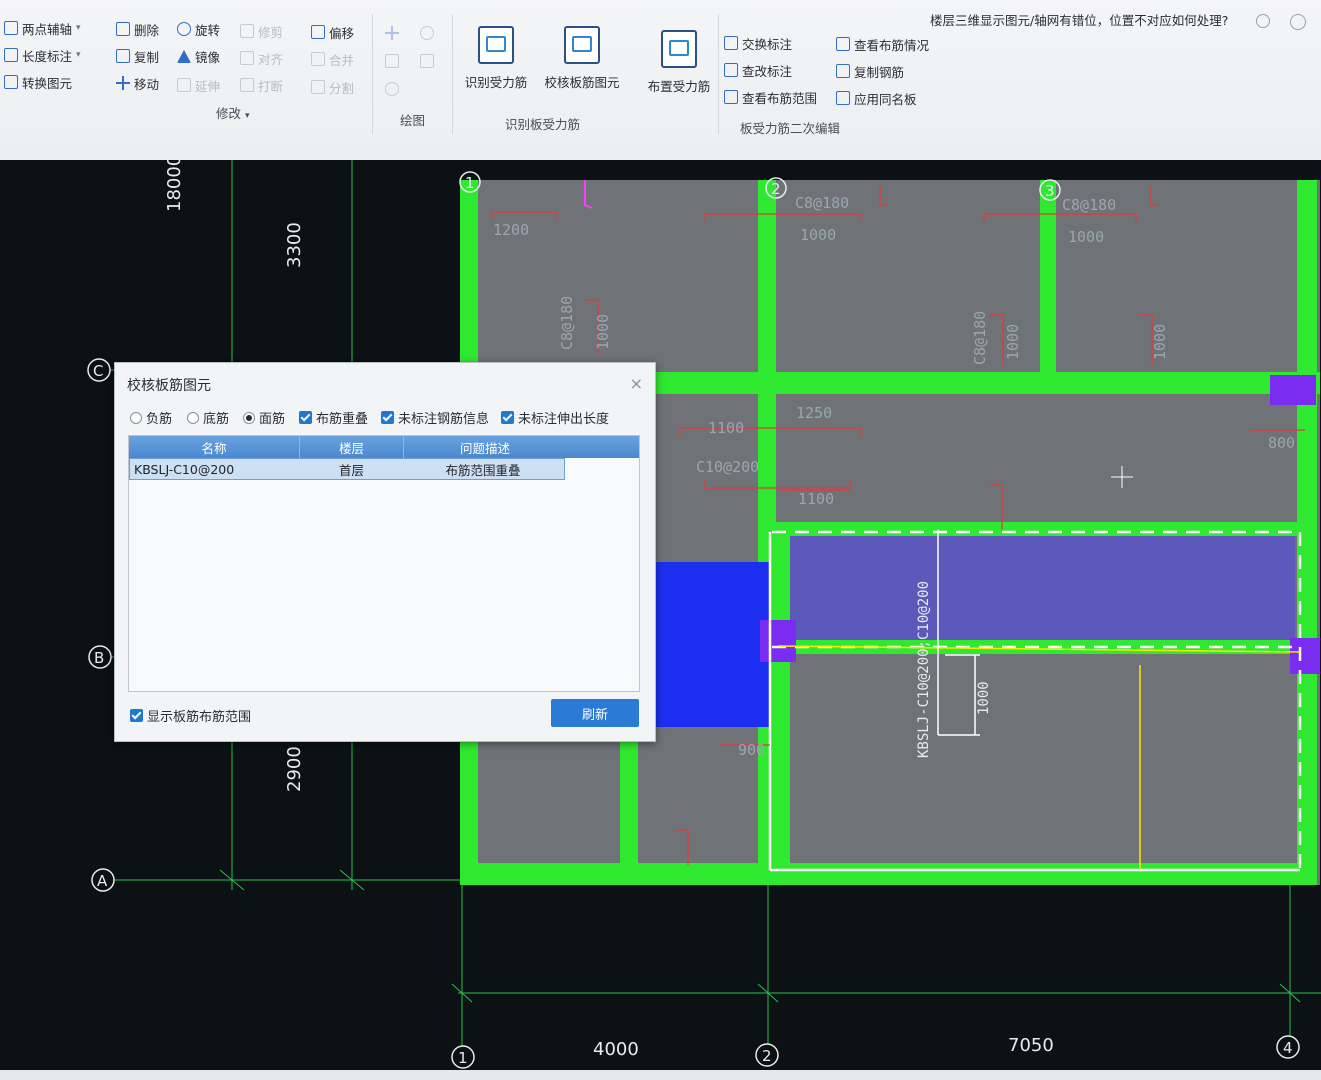  What do you see at coordinates (261, 58) in the screenshot?
I see `align-button: 对齐` at bounding box center [261, 58].